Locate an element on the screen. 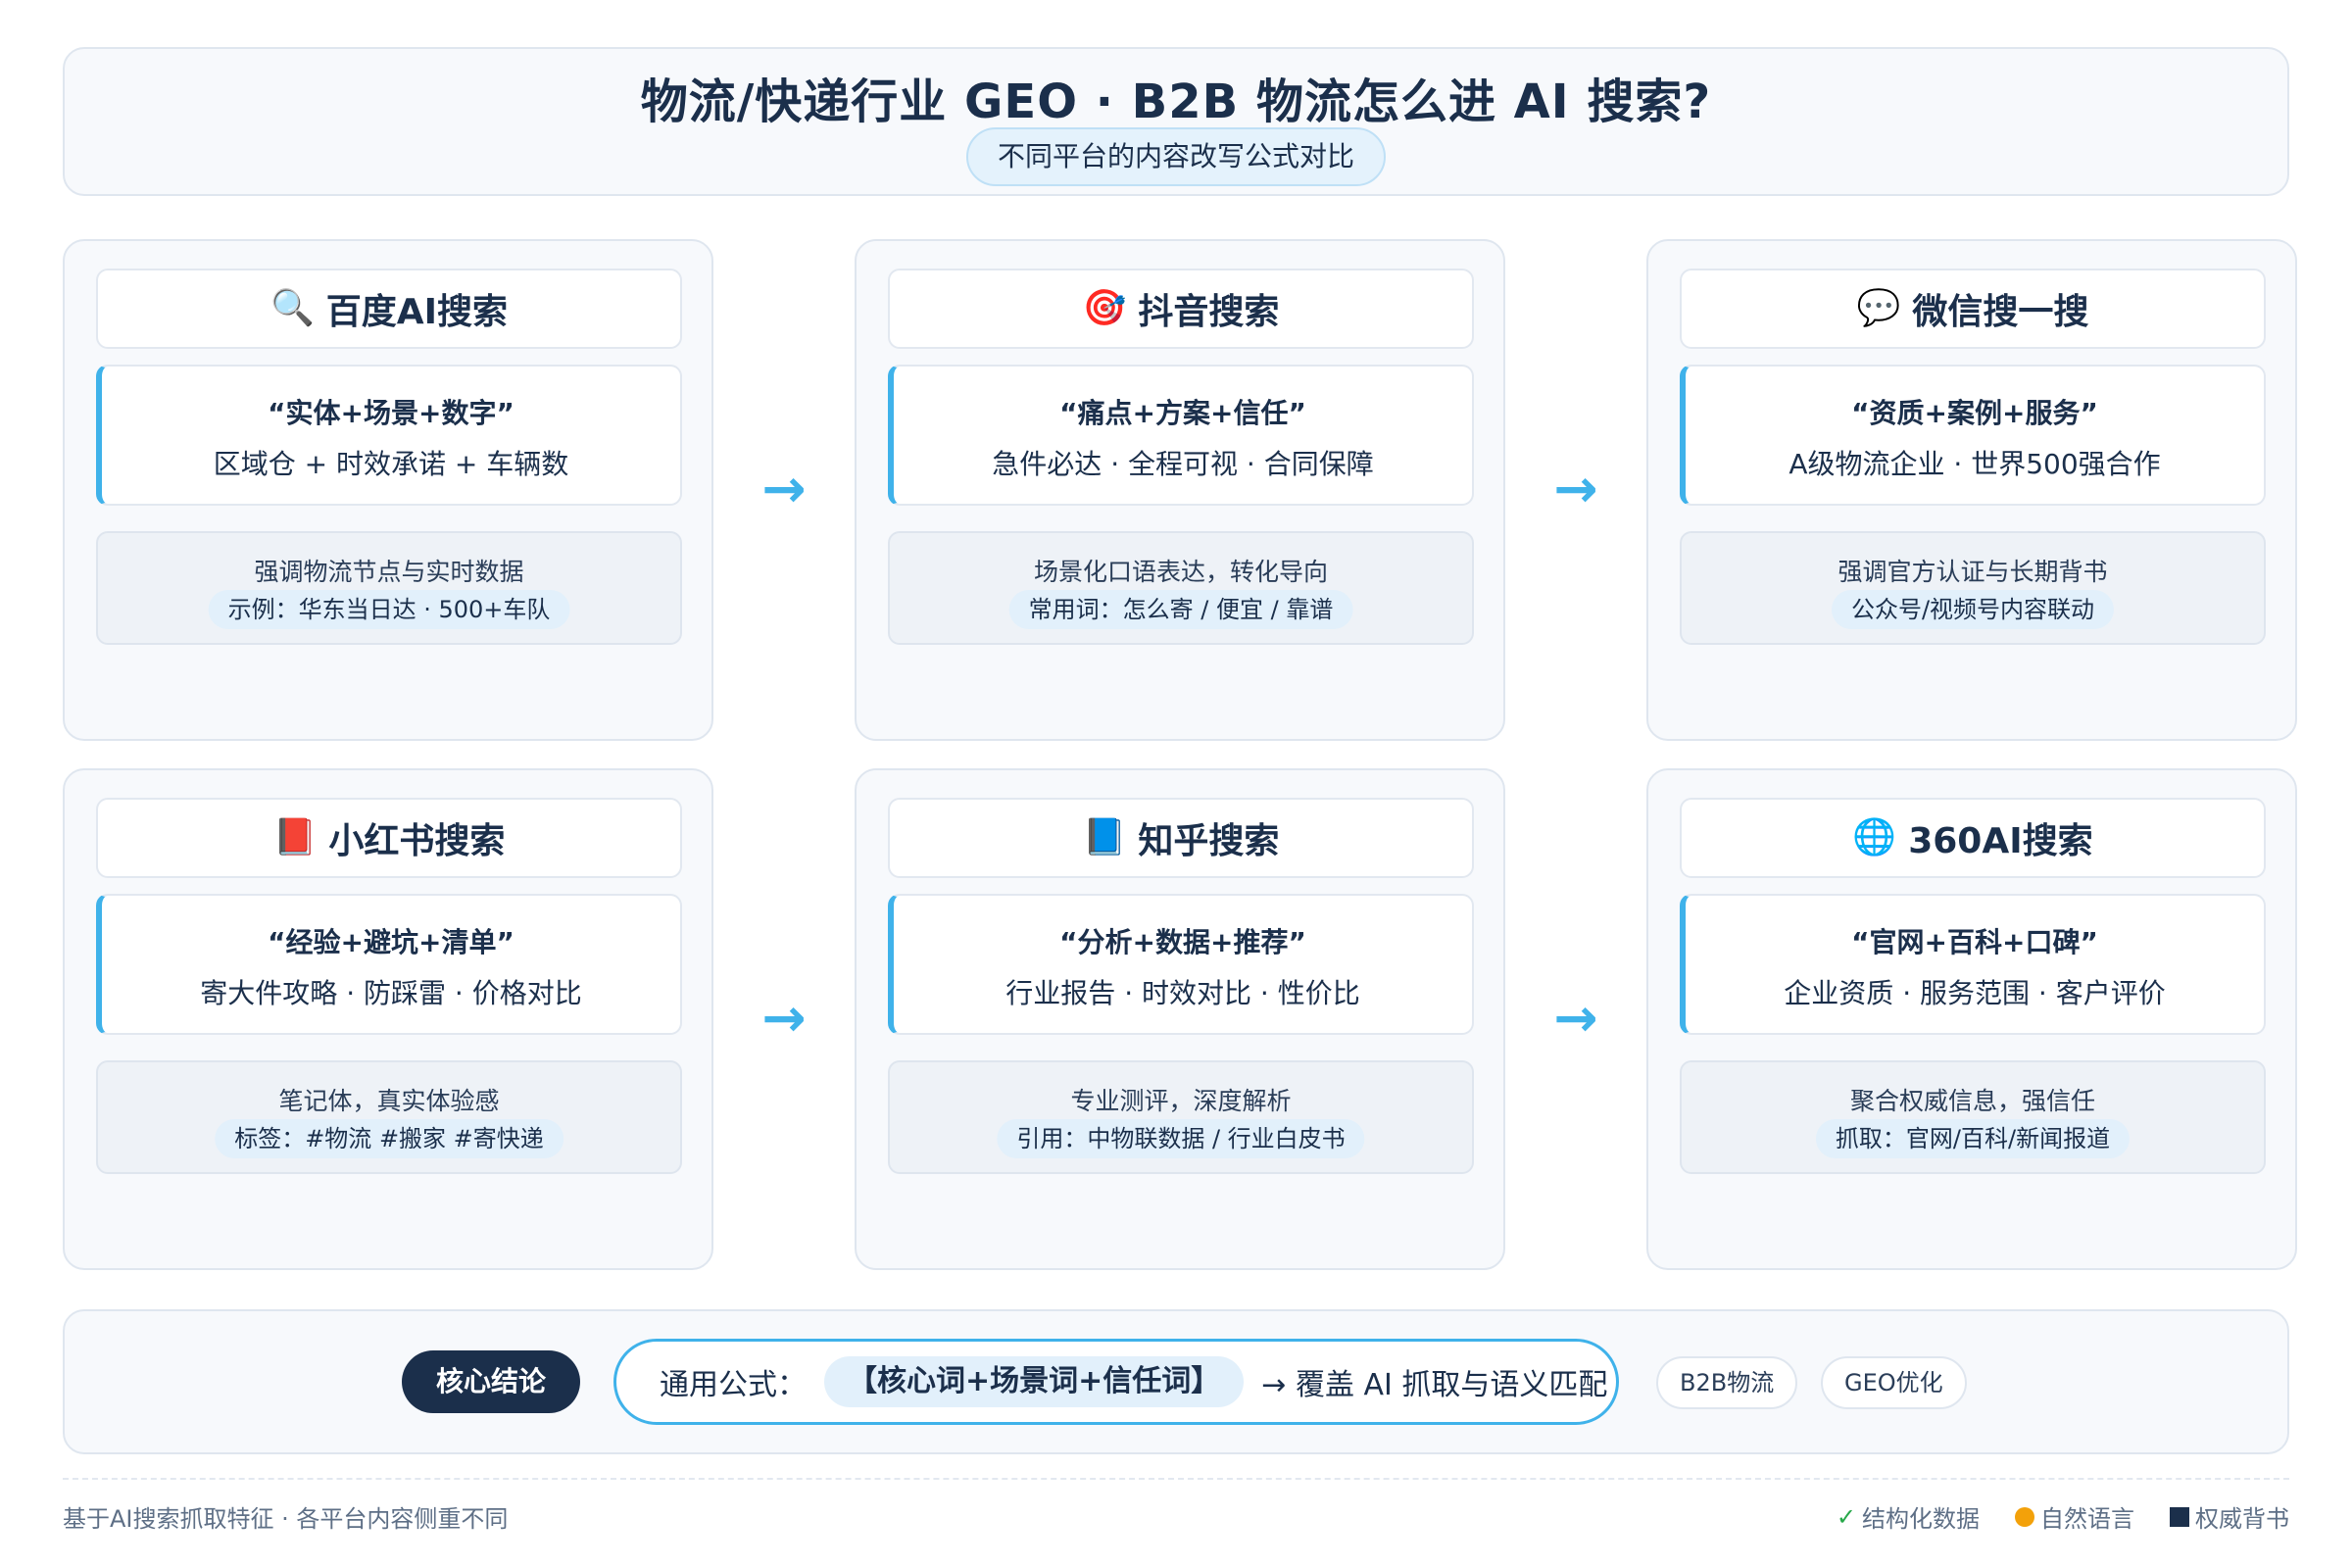 Image resolution: width=2352 pixels, height=1568 pixels. note-text: 聚合权威信息，强信任 is located at coordinates (1972, 1101).